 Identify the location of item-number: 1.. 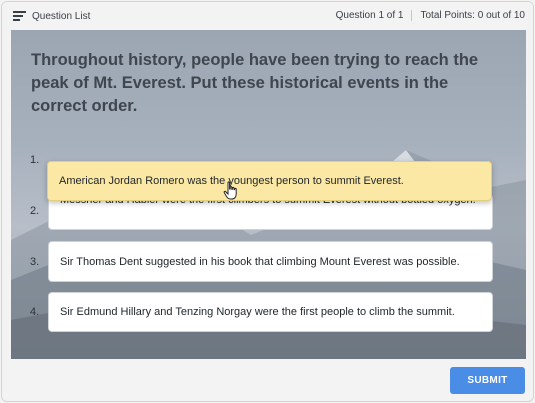
(35, 160).